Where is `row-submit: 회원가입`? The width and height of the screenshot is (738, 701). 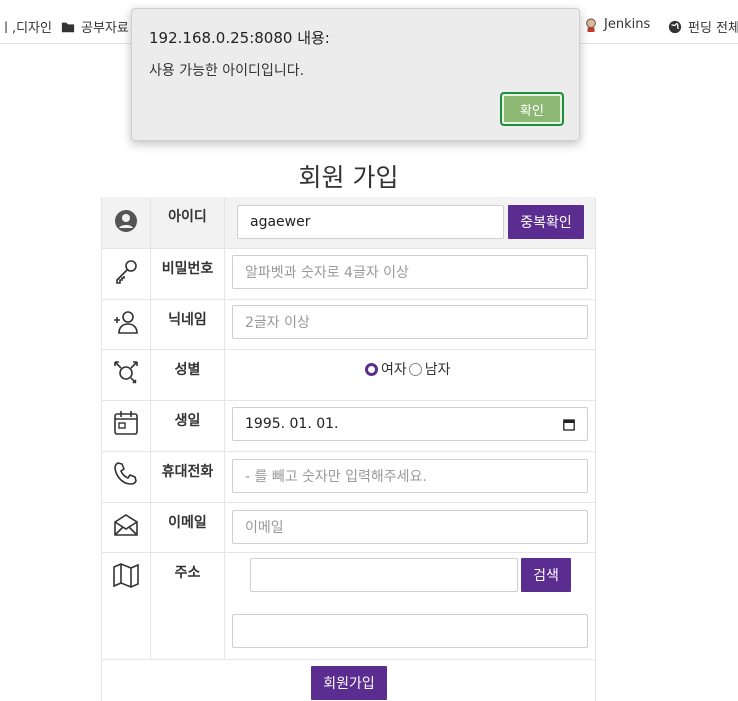 row-submit: 회원가입 is located at coordinates (348, 680).